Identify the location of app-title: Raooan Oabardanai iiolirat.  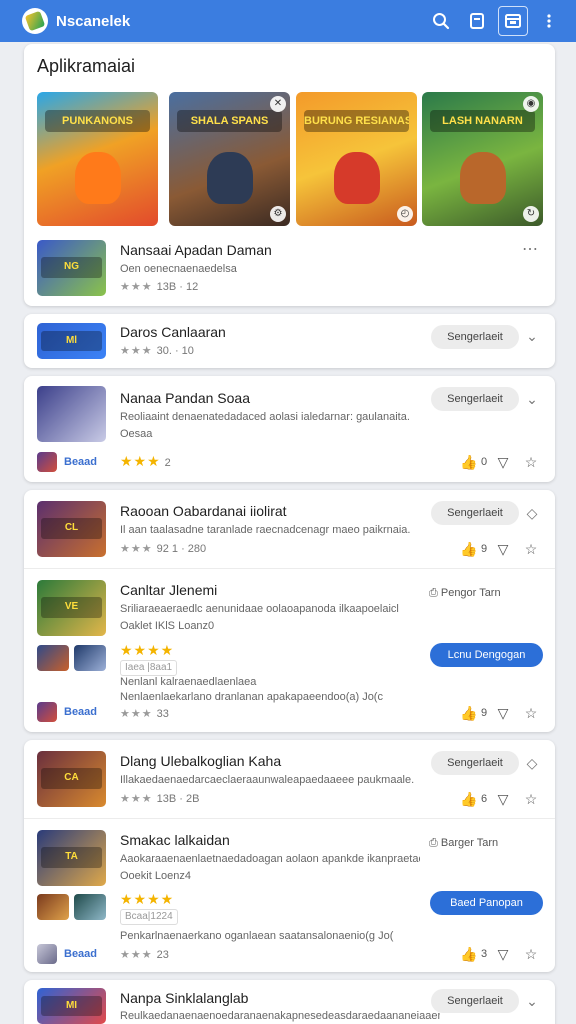
(203, 511).